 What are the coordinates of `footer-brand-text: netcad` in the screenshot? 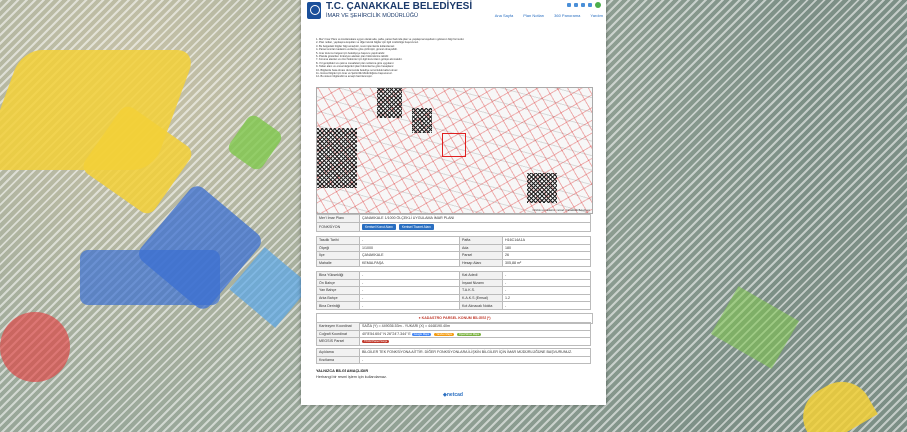 It's located at (454, 395).